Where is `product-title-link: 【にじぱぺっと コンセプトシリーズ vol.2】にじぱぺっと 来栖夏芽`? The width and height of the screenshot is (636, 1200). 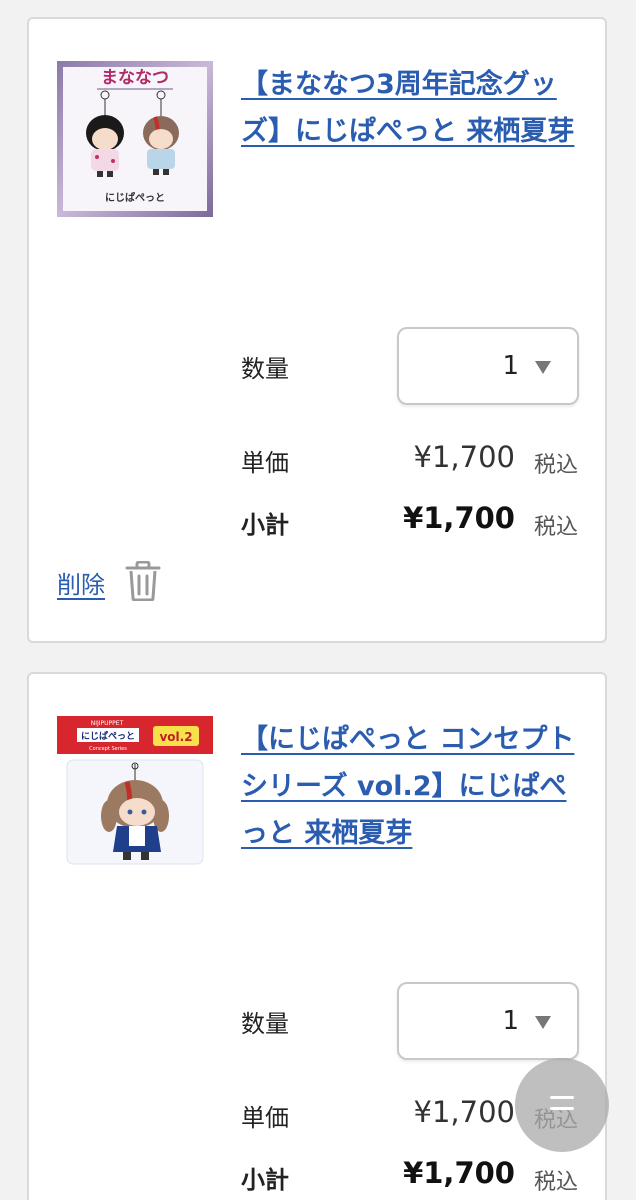
product-title-link: 【にじぱぺっと コンセプトシリーズ vol.2】にじぱぺっと 来栖夏芽 is located at coordinates (411, 786).